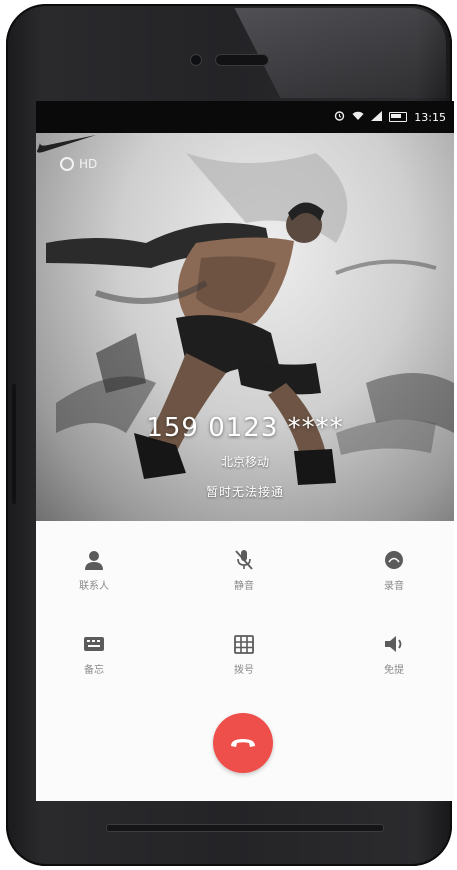 The height and width of the screenshot is (870, 457). I want to click on record-icon, so click(394, 560).